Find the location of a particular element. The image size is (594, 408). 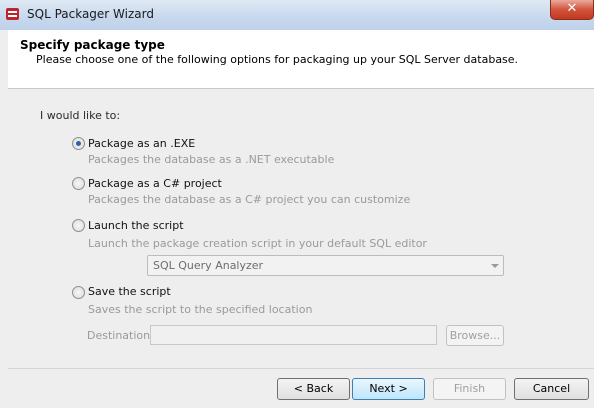

back-button: < Back is located at coordinates (313, 389).